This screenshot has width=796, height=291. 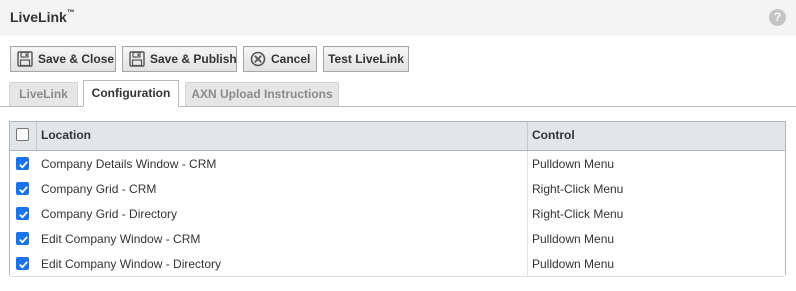 I want to click on save-publish-label: Save & Publish, so click(x=193, y=59).